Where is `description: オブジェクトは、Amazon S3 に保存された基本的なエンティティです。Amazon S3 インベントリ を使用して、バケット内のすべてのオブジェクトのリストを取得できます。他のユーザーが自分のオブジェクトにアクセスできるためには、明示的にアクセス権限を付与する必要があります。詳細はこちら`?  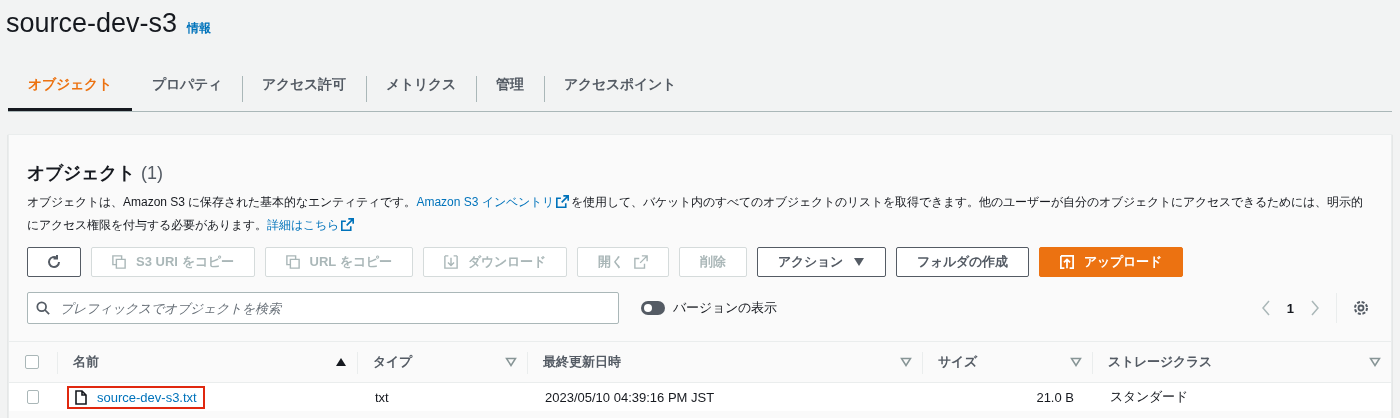 description: オブジェクトは、Amazon S3 に保存された基本的なエンティティです。Amazon S3 インベントリ を使用して、バケット内のすべてのオブジェクトのリストを取得できます。他のユーザーが自分のオブジェクトにアクセスできるためには、明示的にアクセス権限を付与する必要があります。詳細はこちら is located at coordinates (695, 214).